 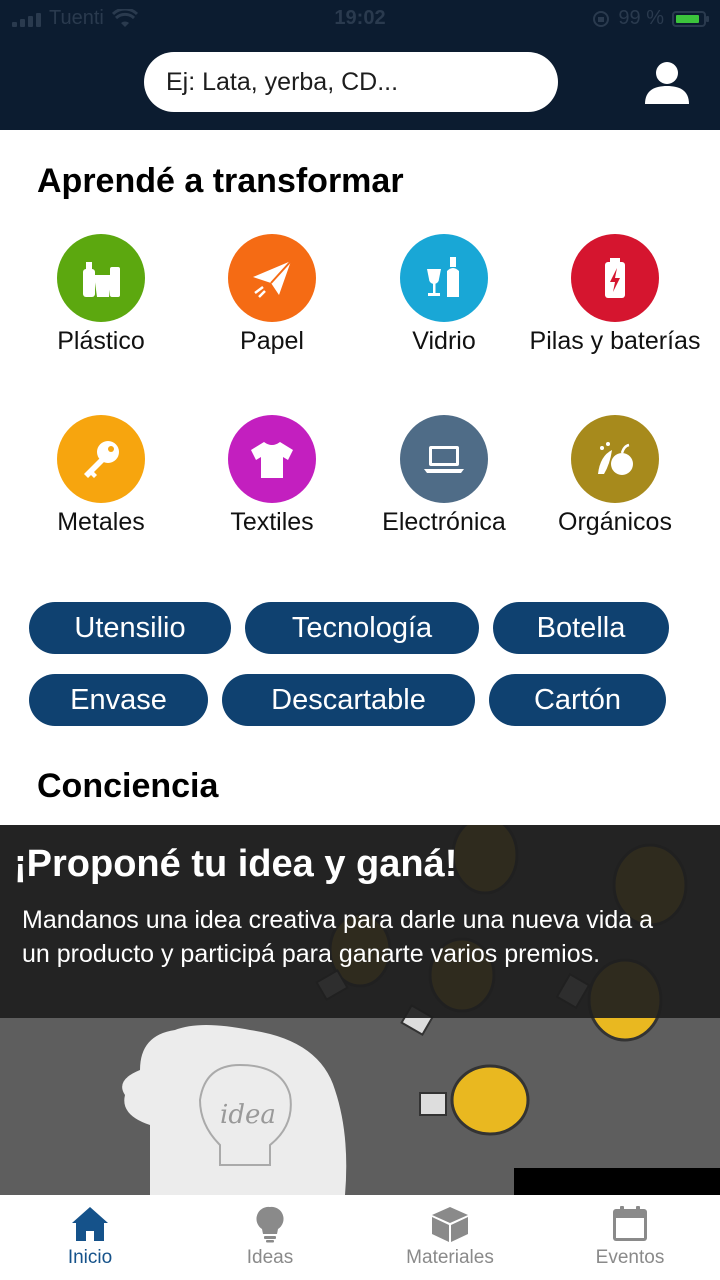 I want to click on bottom-navigation: Inicio Ideas Materiales Eventos, so click(x=360, y=1237).